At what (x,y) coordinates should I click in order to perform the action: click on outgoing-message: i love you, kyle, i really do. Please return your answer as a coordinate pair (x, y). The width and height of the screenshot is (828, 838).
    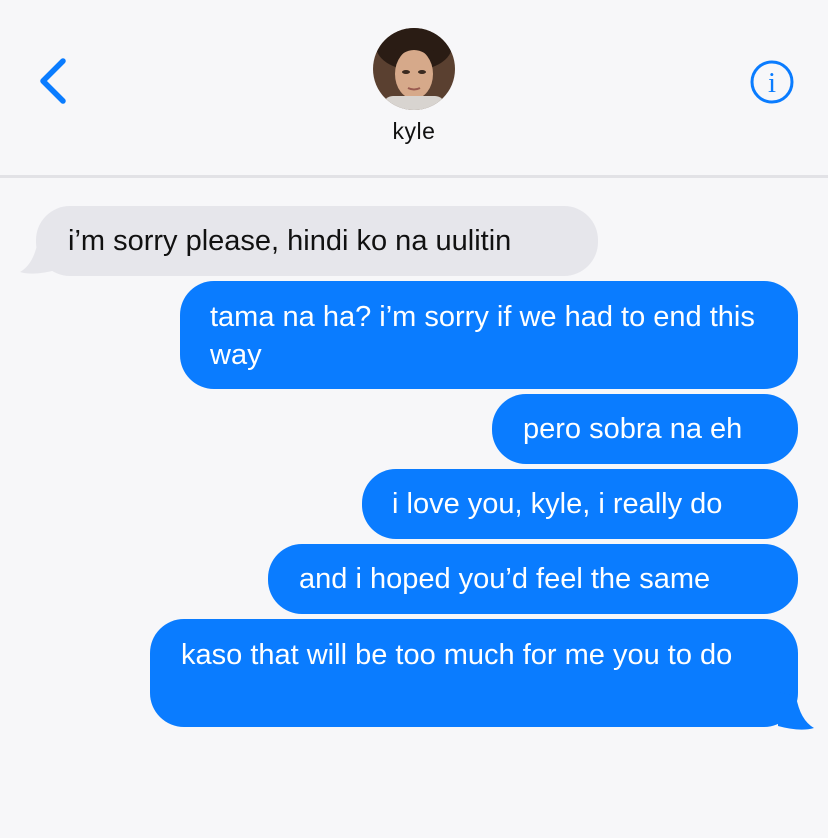
    Looking at the image, I should click on (580, 504).